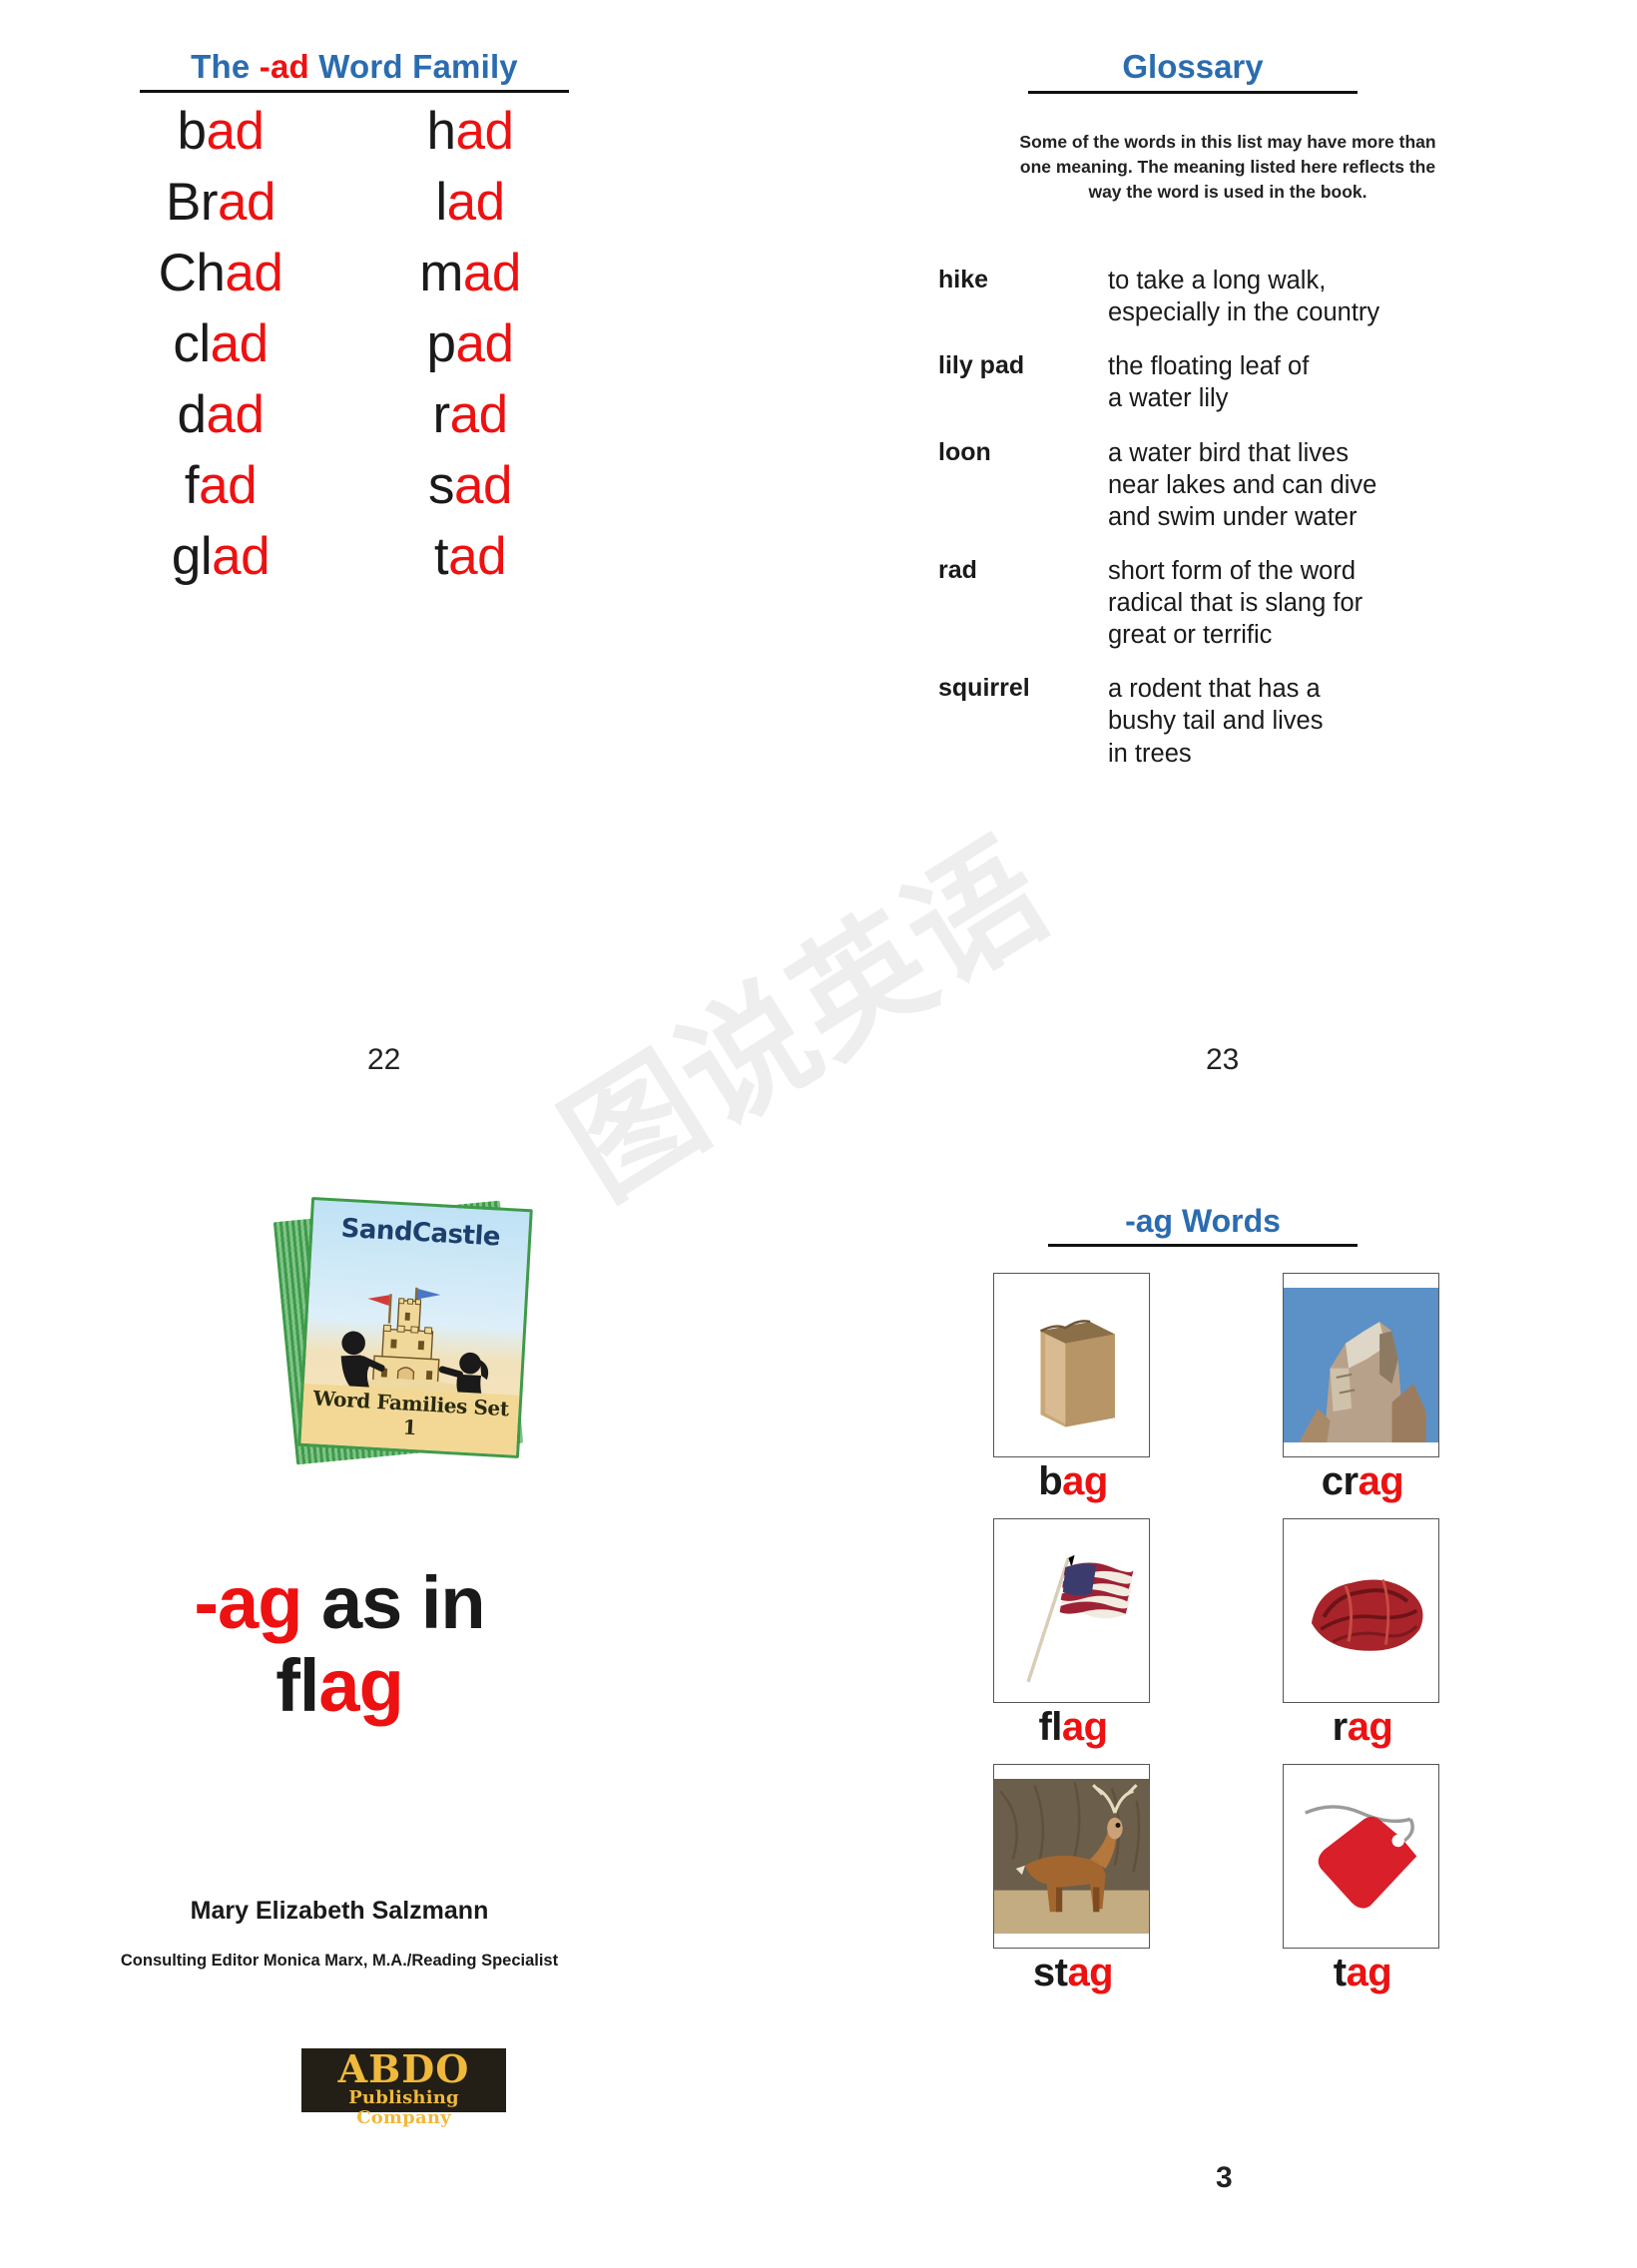 The width and height of the screenshot is (1637, 2268). Describe the element at coordinates (1362, 1726) in the screenshot. I see `ag-word-label: rag` at that location.